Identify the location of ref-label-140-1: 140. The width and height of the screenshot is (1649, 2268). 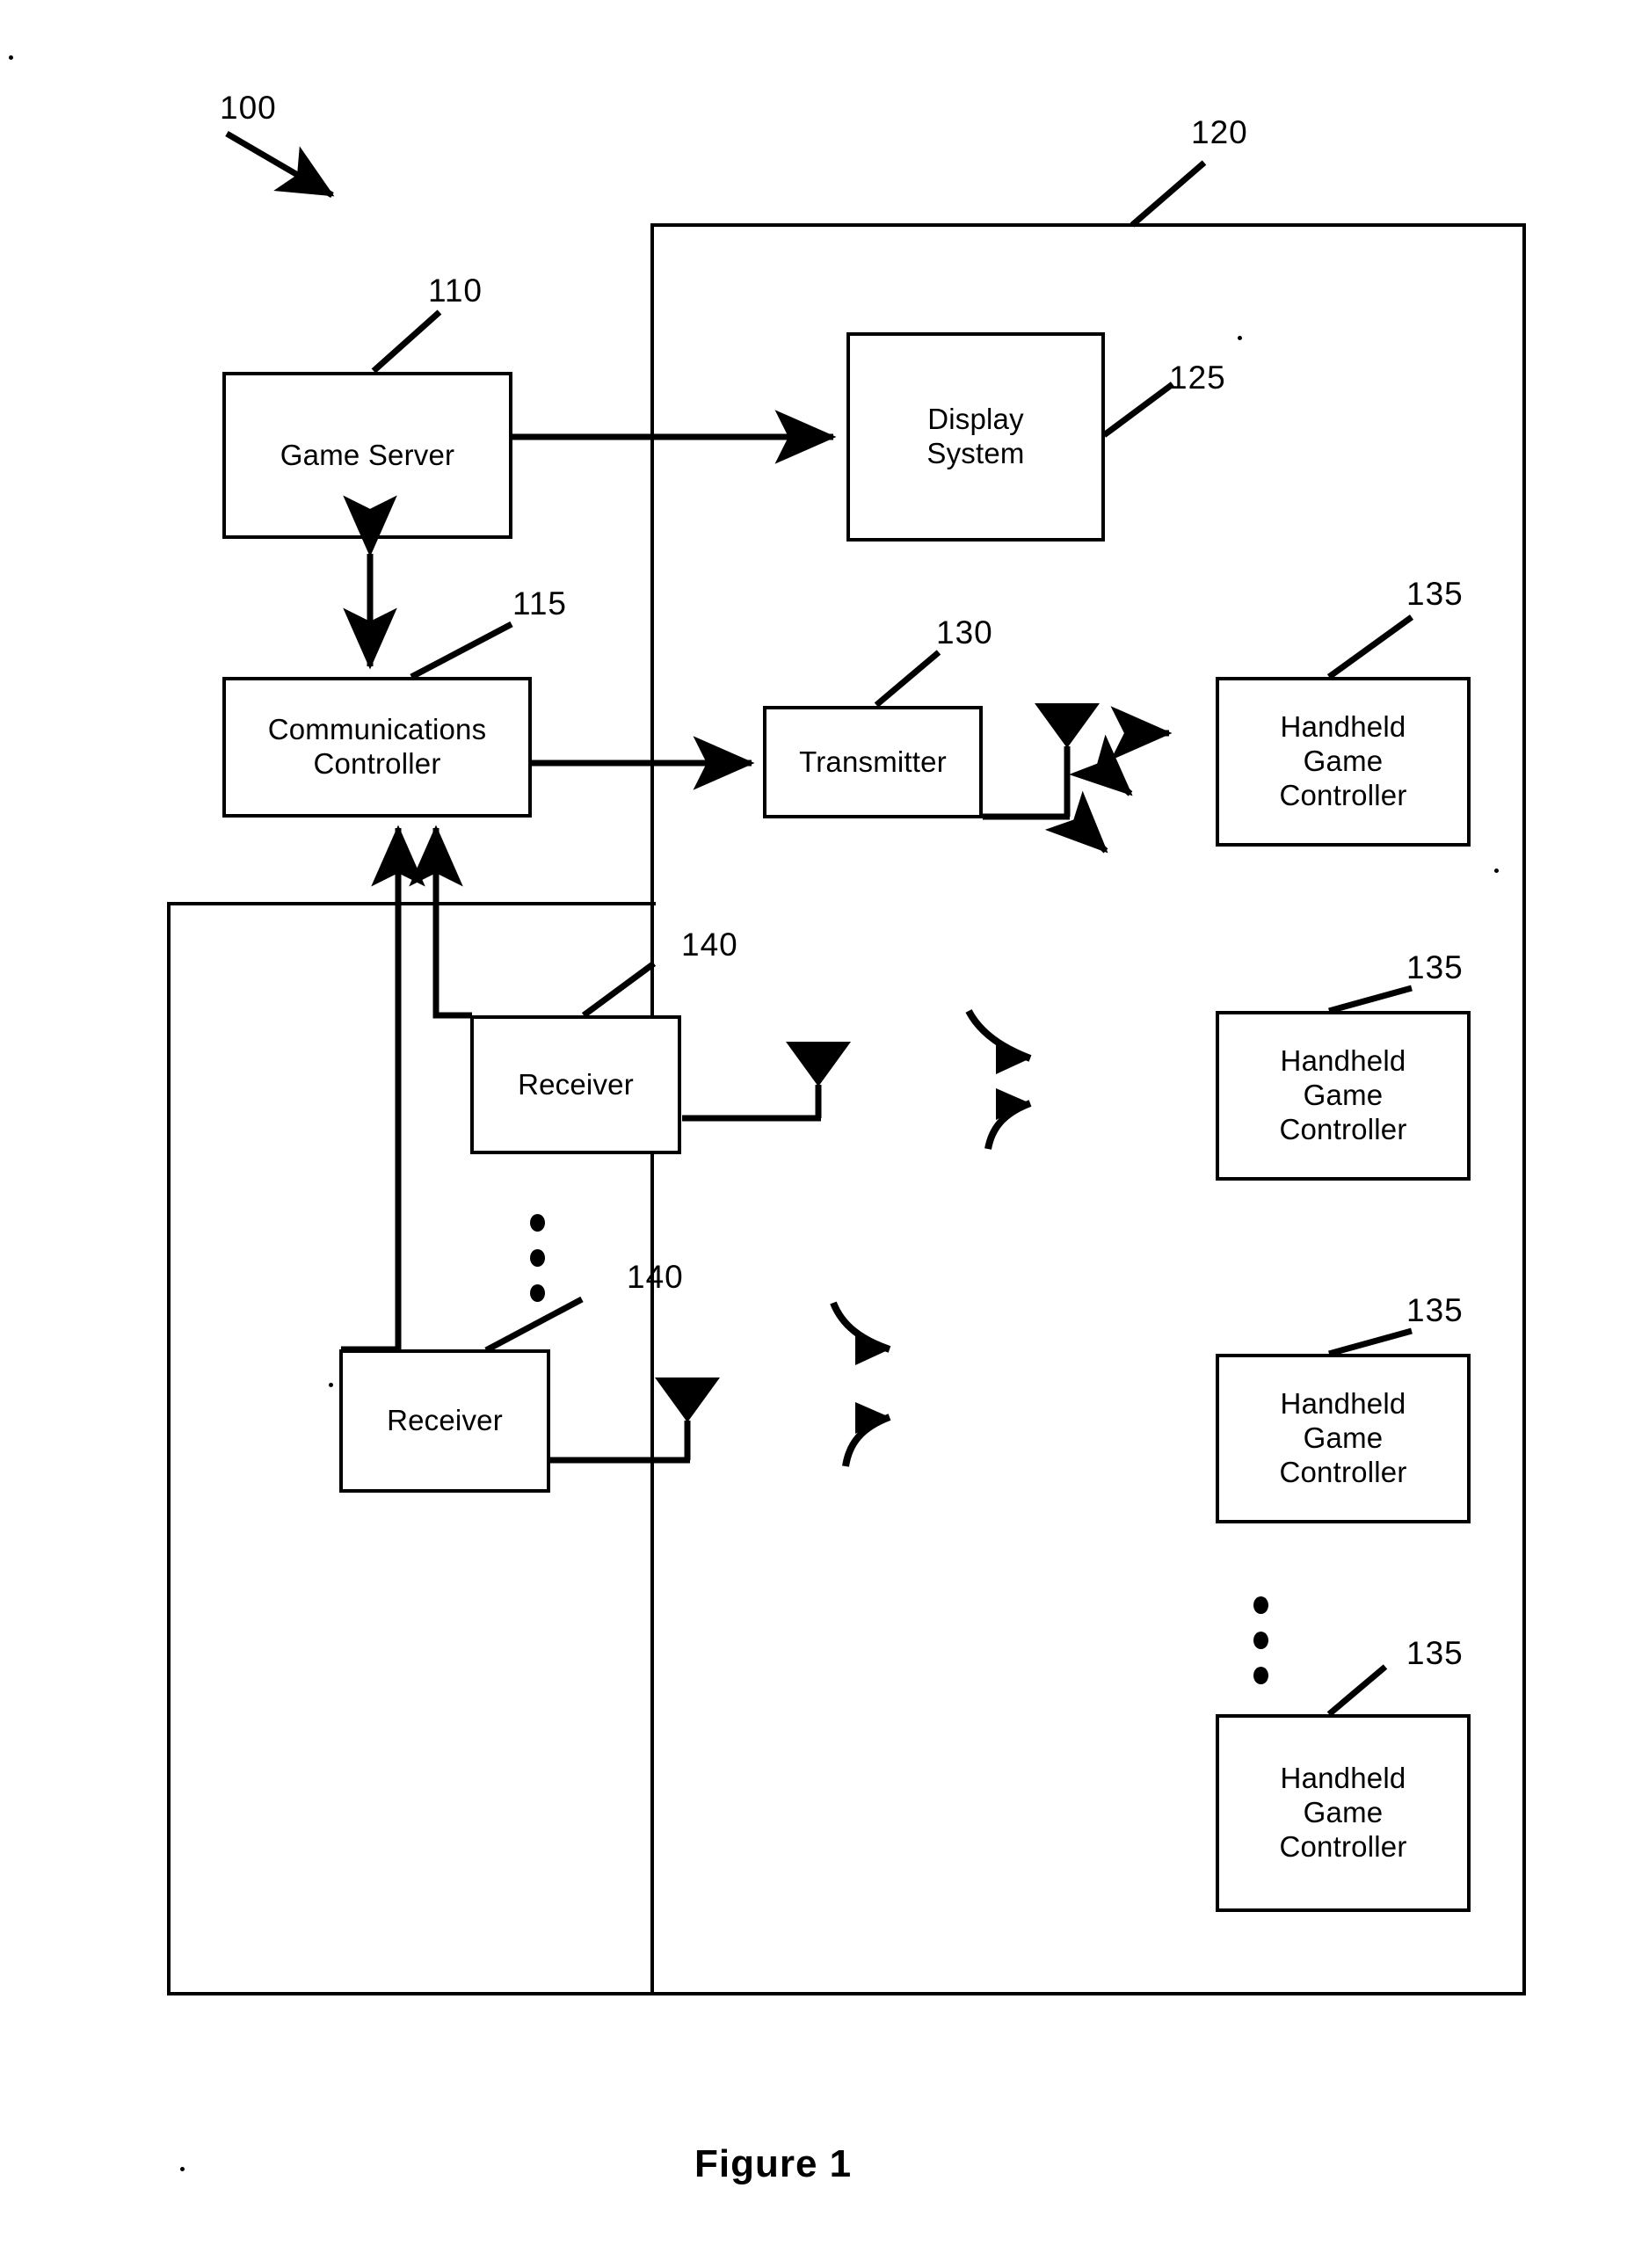
(709, 945).